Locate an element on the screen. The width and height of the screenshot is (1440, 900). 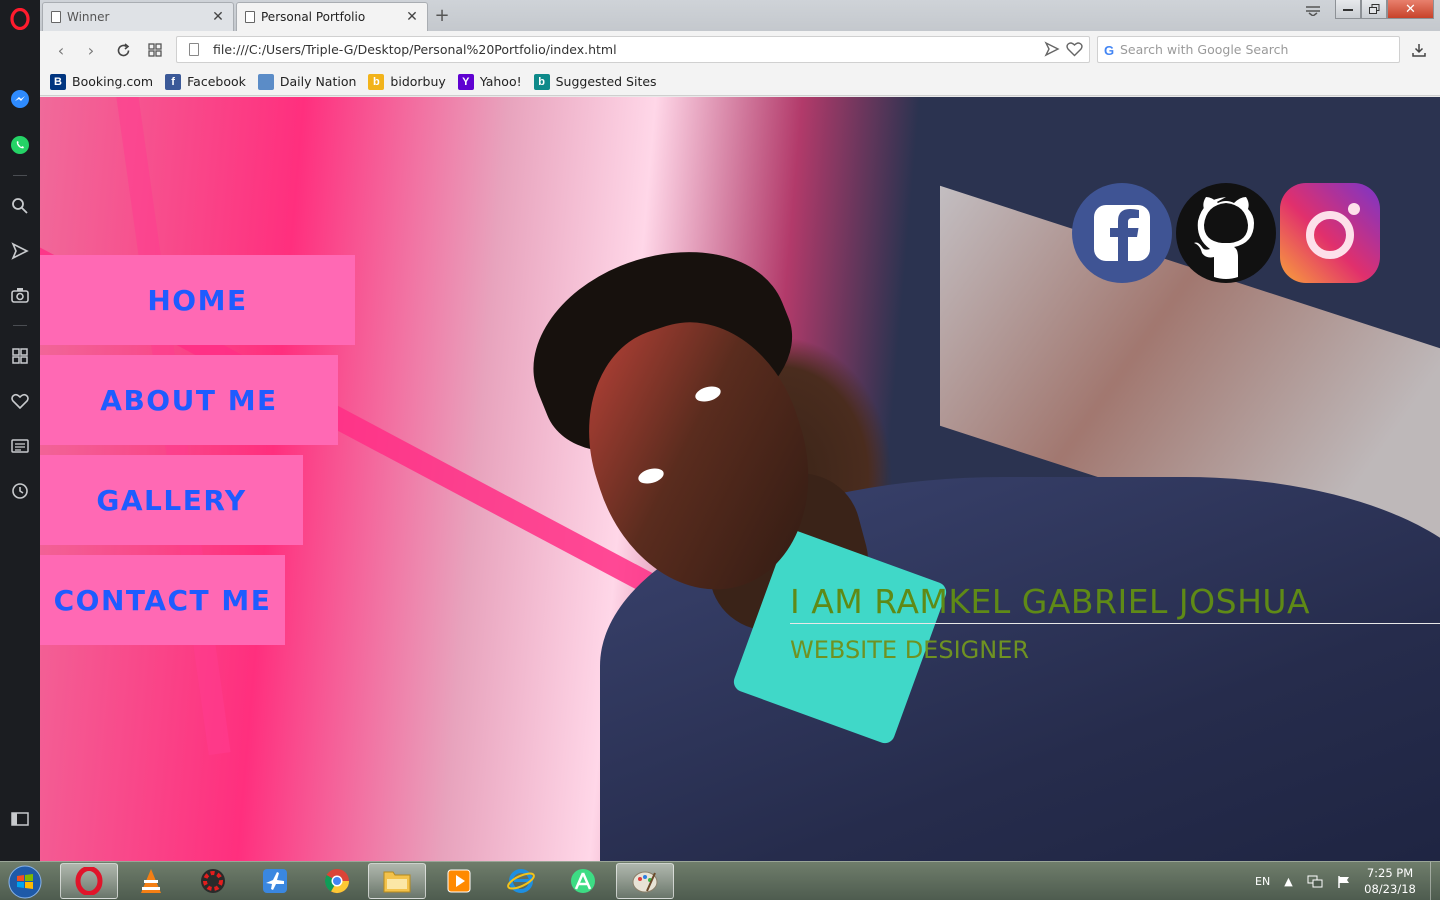
taskbar-paint is located at coordinates (645, 881).